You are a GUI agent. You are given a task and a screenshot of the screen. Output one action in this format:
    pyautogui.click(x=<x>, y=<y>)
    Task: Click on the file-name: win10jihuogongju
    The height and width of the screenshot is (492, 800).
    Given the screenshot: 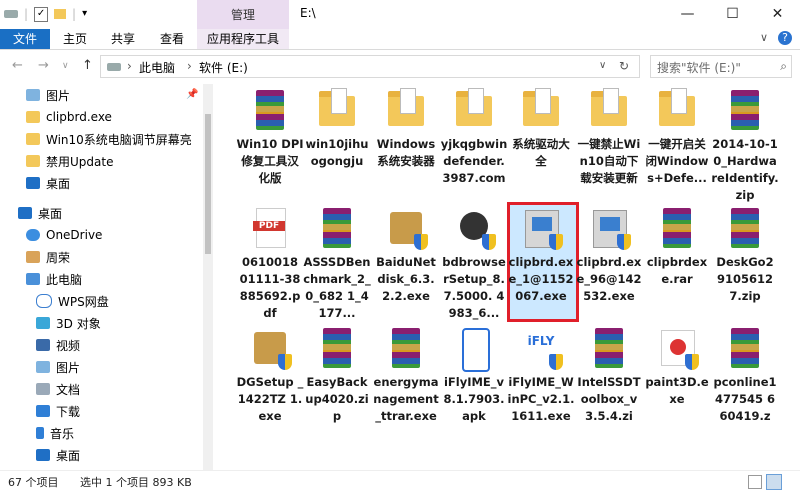 What is the action you would take?
    pyautogui.click(x=337, y=152)
    